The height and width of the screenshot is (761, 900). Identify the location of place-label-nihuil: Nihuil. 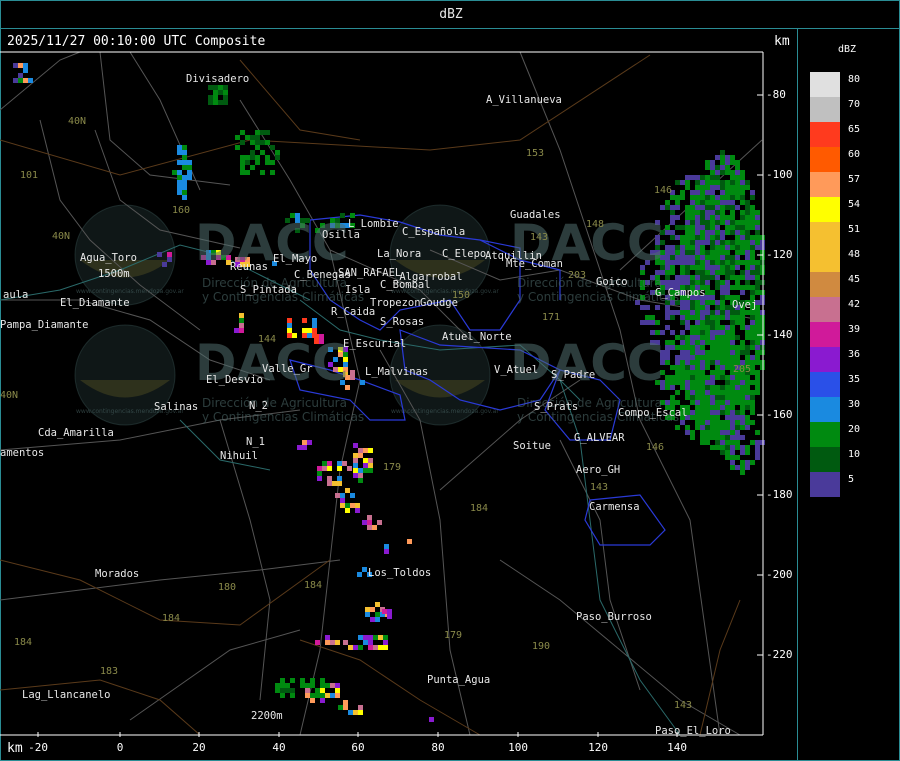
(239, 456).